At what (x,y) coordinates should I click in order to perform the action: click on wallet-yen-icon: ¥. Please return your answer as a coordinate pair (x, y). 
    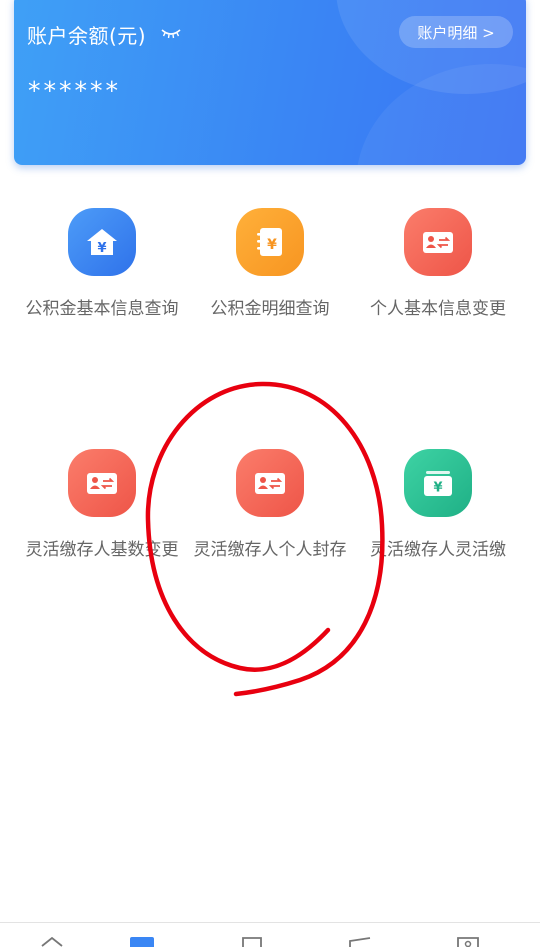
    Looking at the image, I should click on (438, 483).